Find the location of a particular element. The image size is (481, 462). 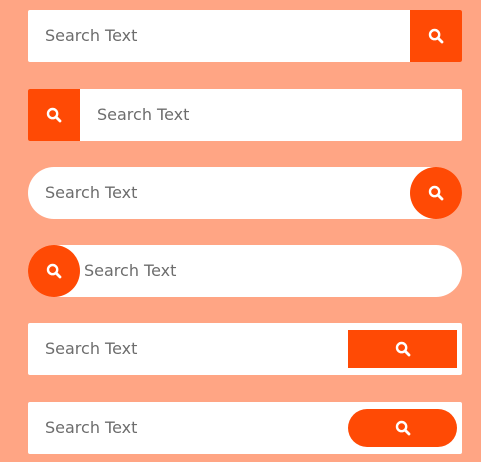

search-bar-5: Search Text is located at coordinates (245, 349).